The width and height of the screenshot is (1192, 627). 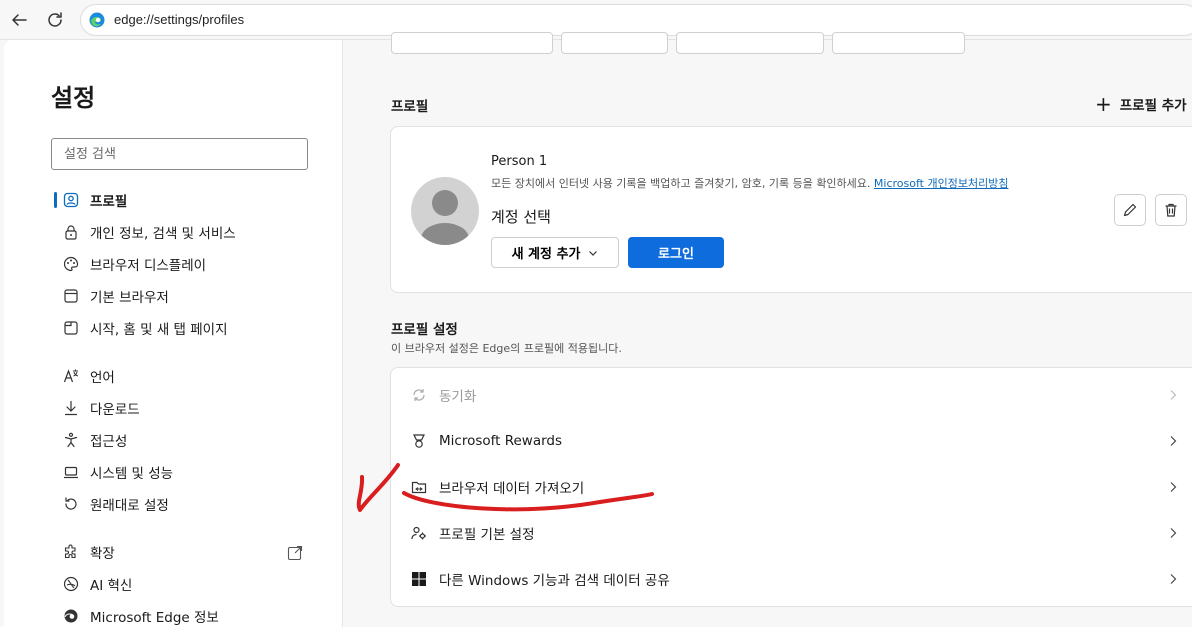 I want to click on profile-settings-subtitle: 이 브라우저 설정은 Edge의 프로필에 적용됩니다., so click(x=506, y=348).